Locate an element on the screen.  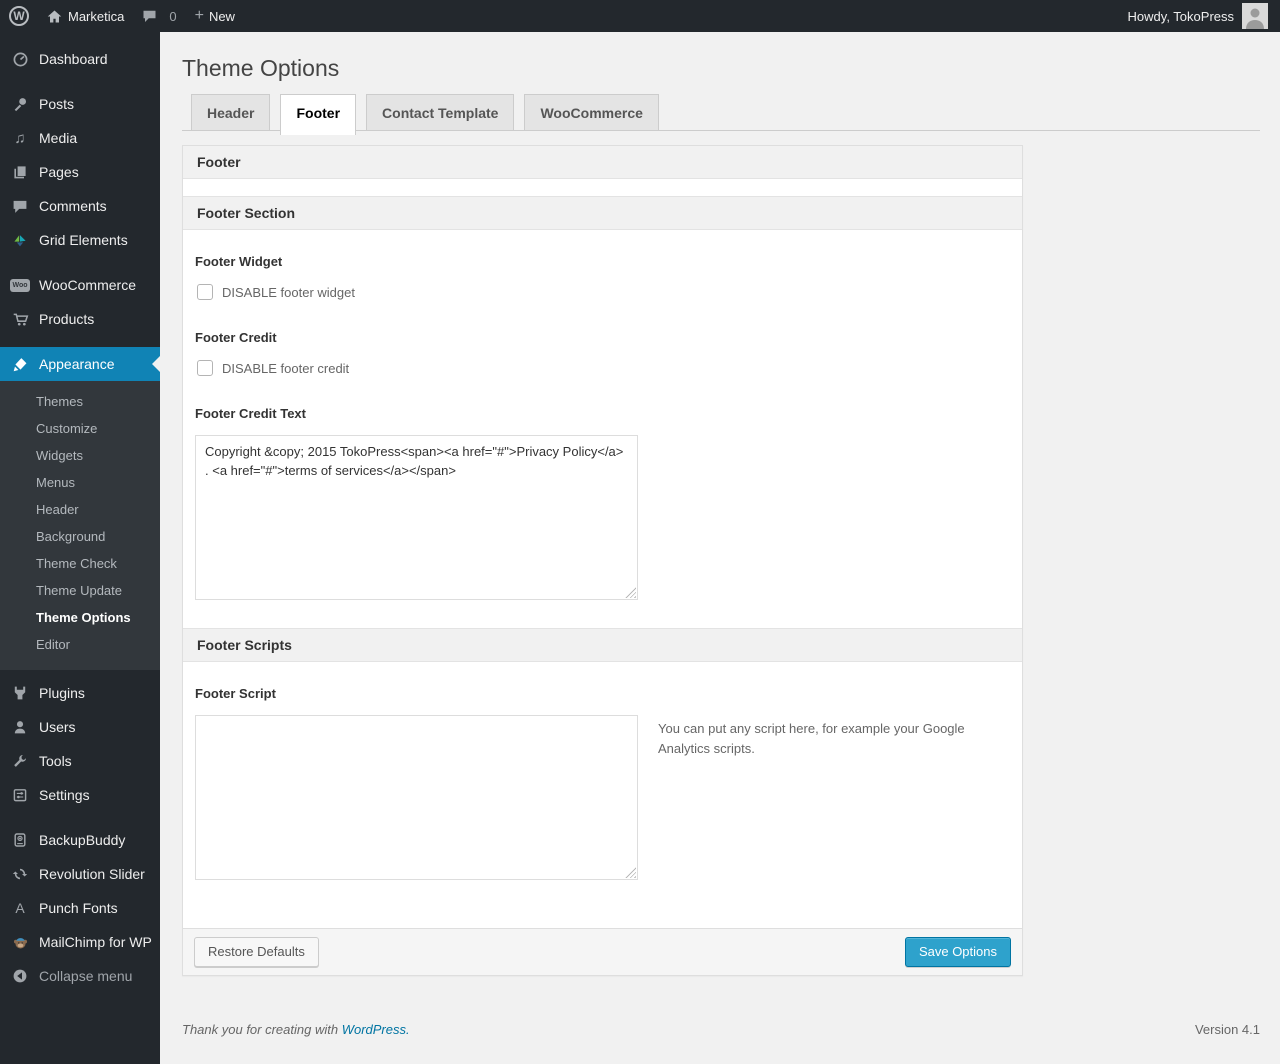
tab-footer: Footer is located at coordinates (318, 115).